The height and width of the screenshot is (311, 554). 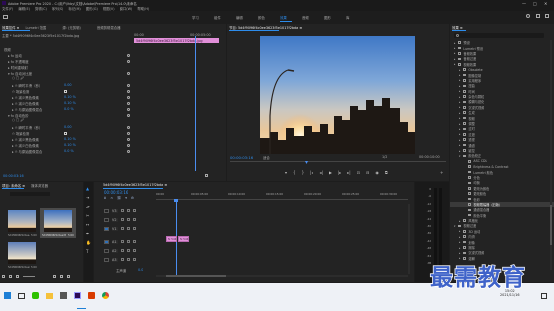 I want to click on workspace-tab-audio: 音频, so click(x=313, y=17).